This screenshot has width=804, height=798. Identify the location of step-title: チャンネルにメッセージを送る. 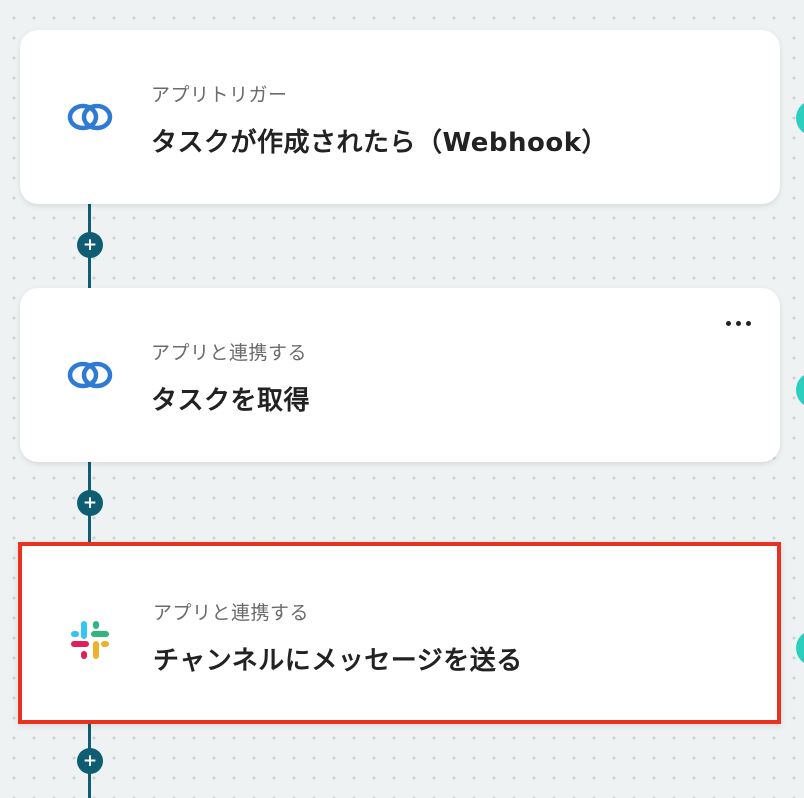
(338, 661).